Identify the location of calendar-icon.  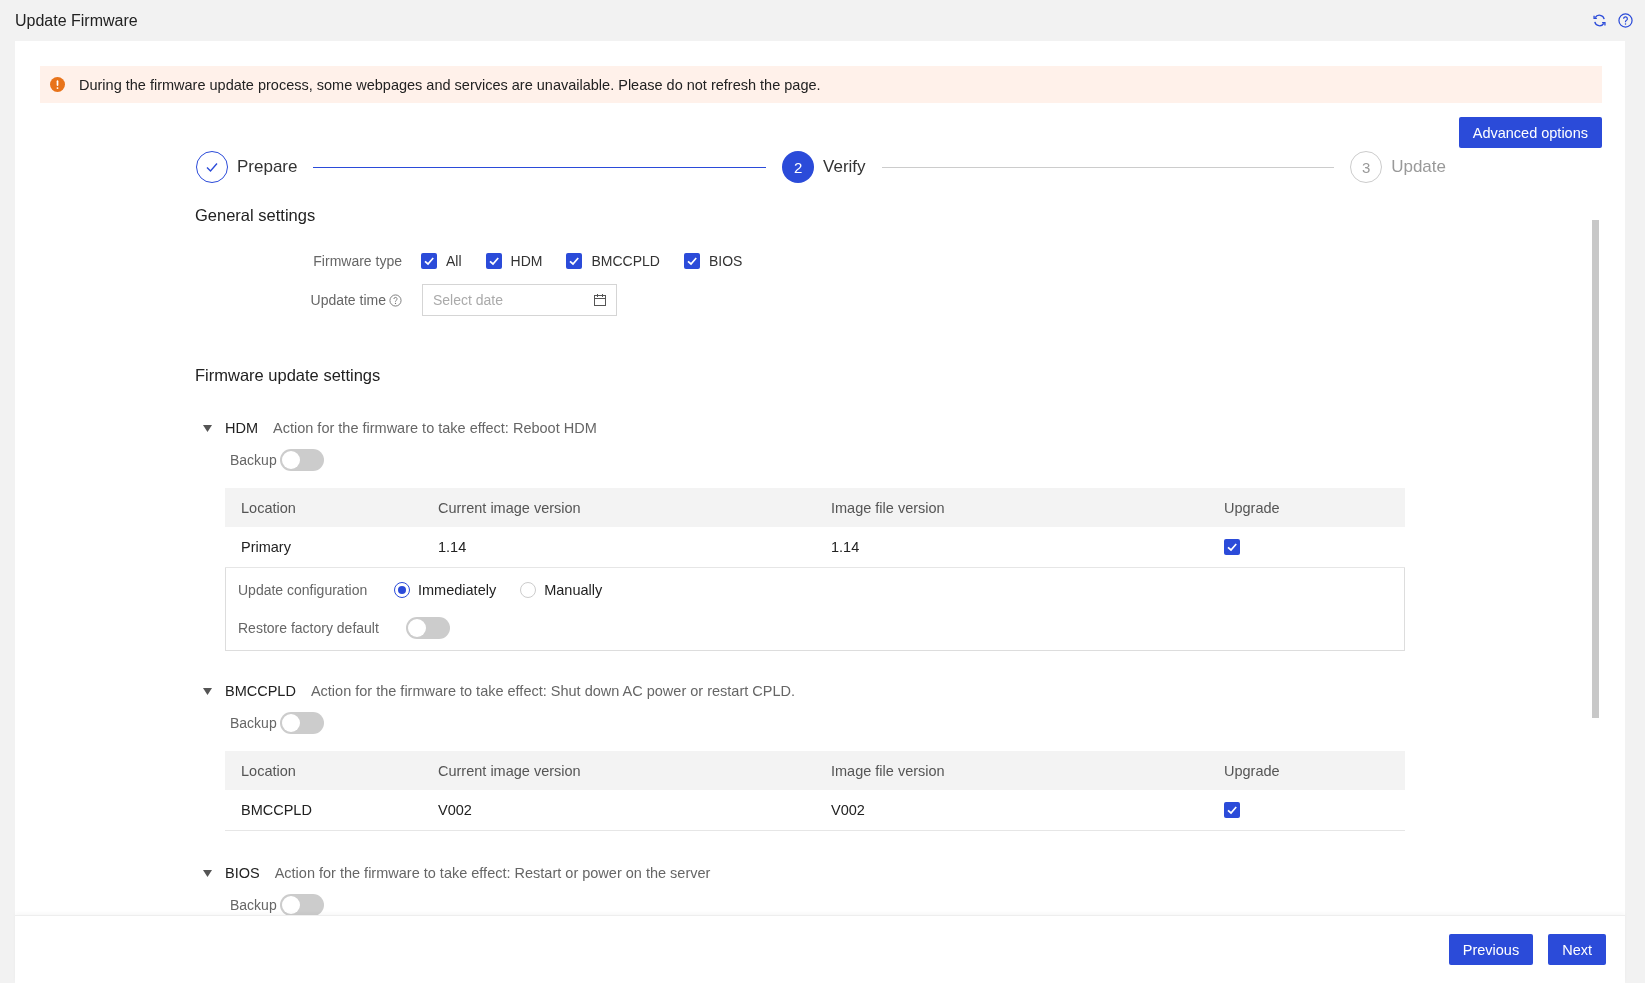
(600, 300).